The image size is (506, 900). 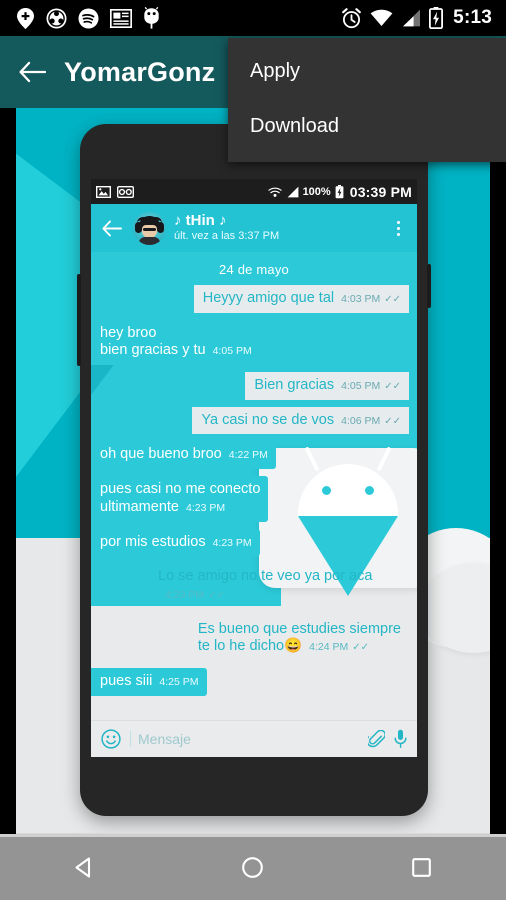 I want to click on message-row: Heyyy amigo que tal 4:03 PM ✓✓, so click(x=254, y=299).